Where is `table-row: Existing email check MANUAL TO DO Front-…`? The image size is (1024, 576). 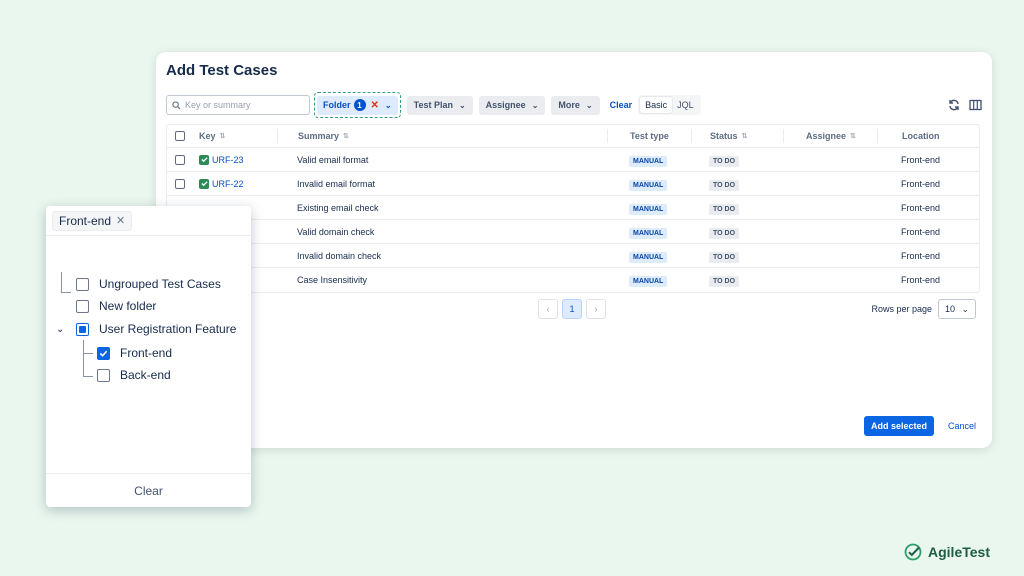
table-row: Existing email check MANUAL TO DO Front-… is located at coordinates (573, 208).